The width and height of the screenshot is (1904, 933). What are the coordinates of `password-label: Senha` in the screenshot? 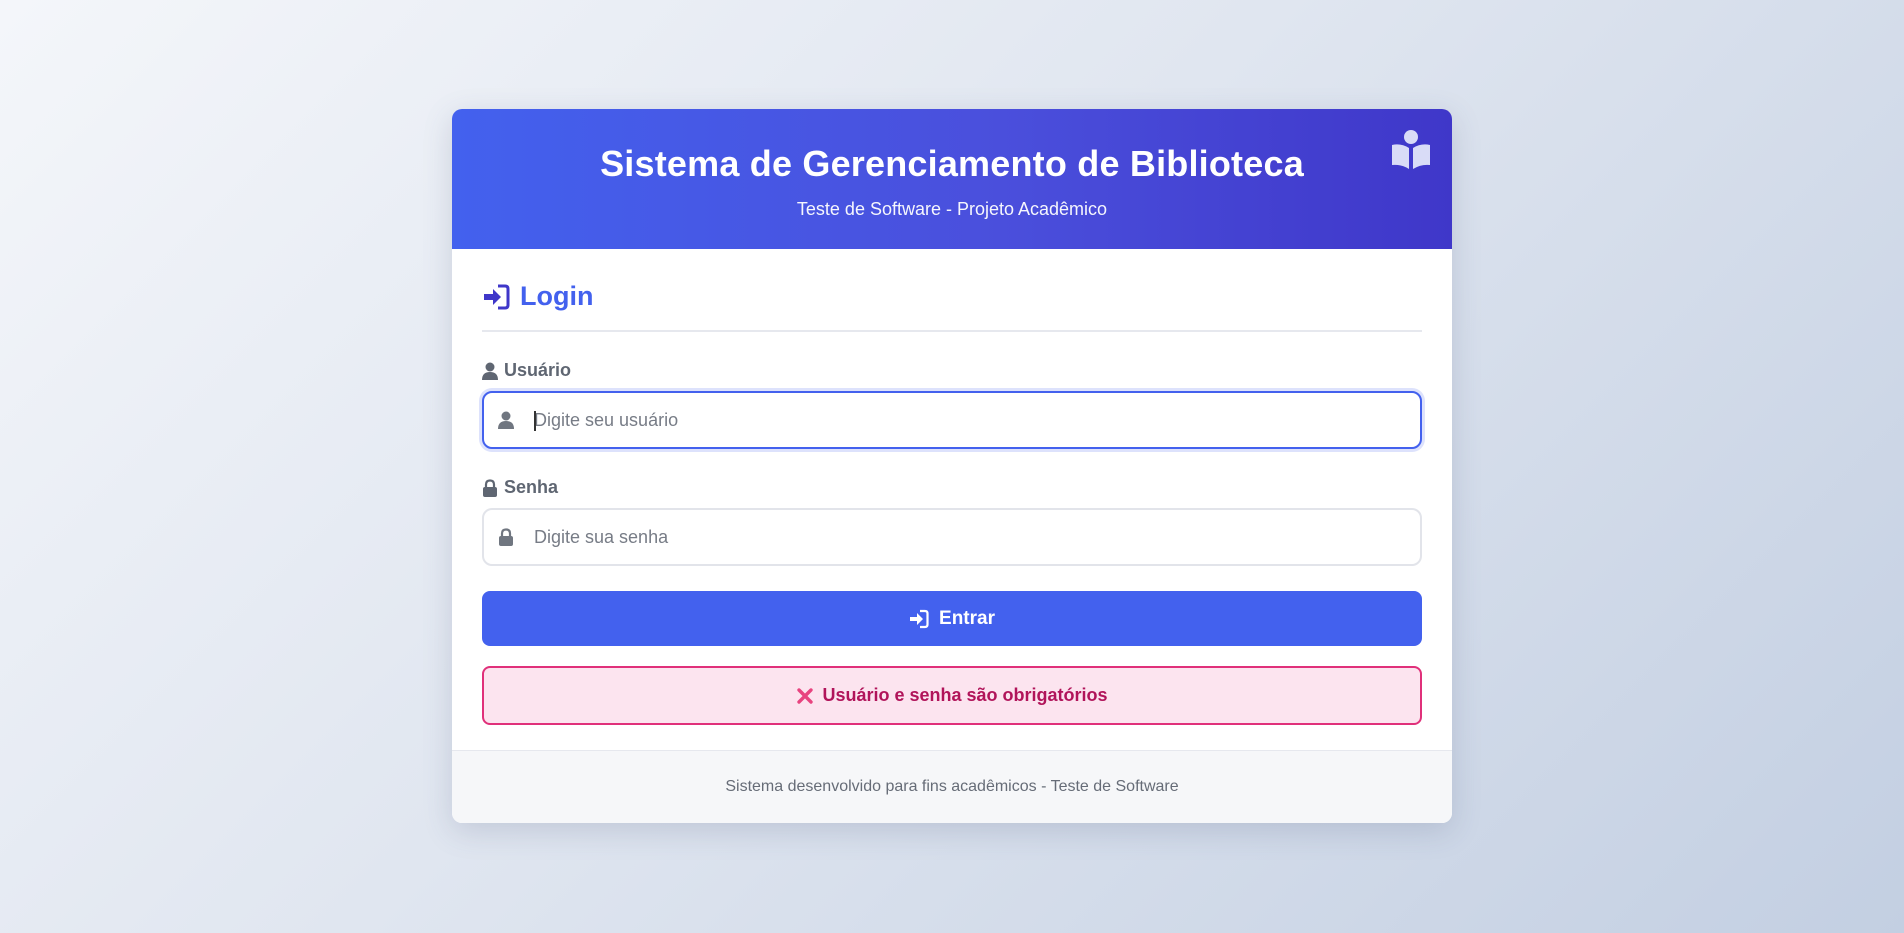 It's located at (952, 487).